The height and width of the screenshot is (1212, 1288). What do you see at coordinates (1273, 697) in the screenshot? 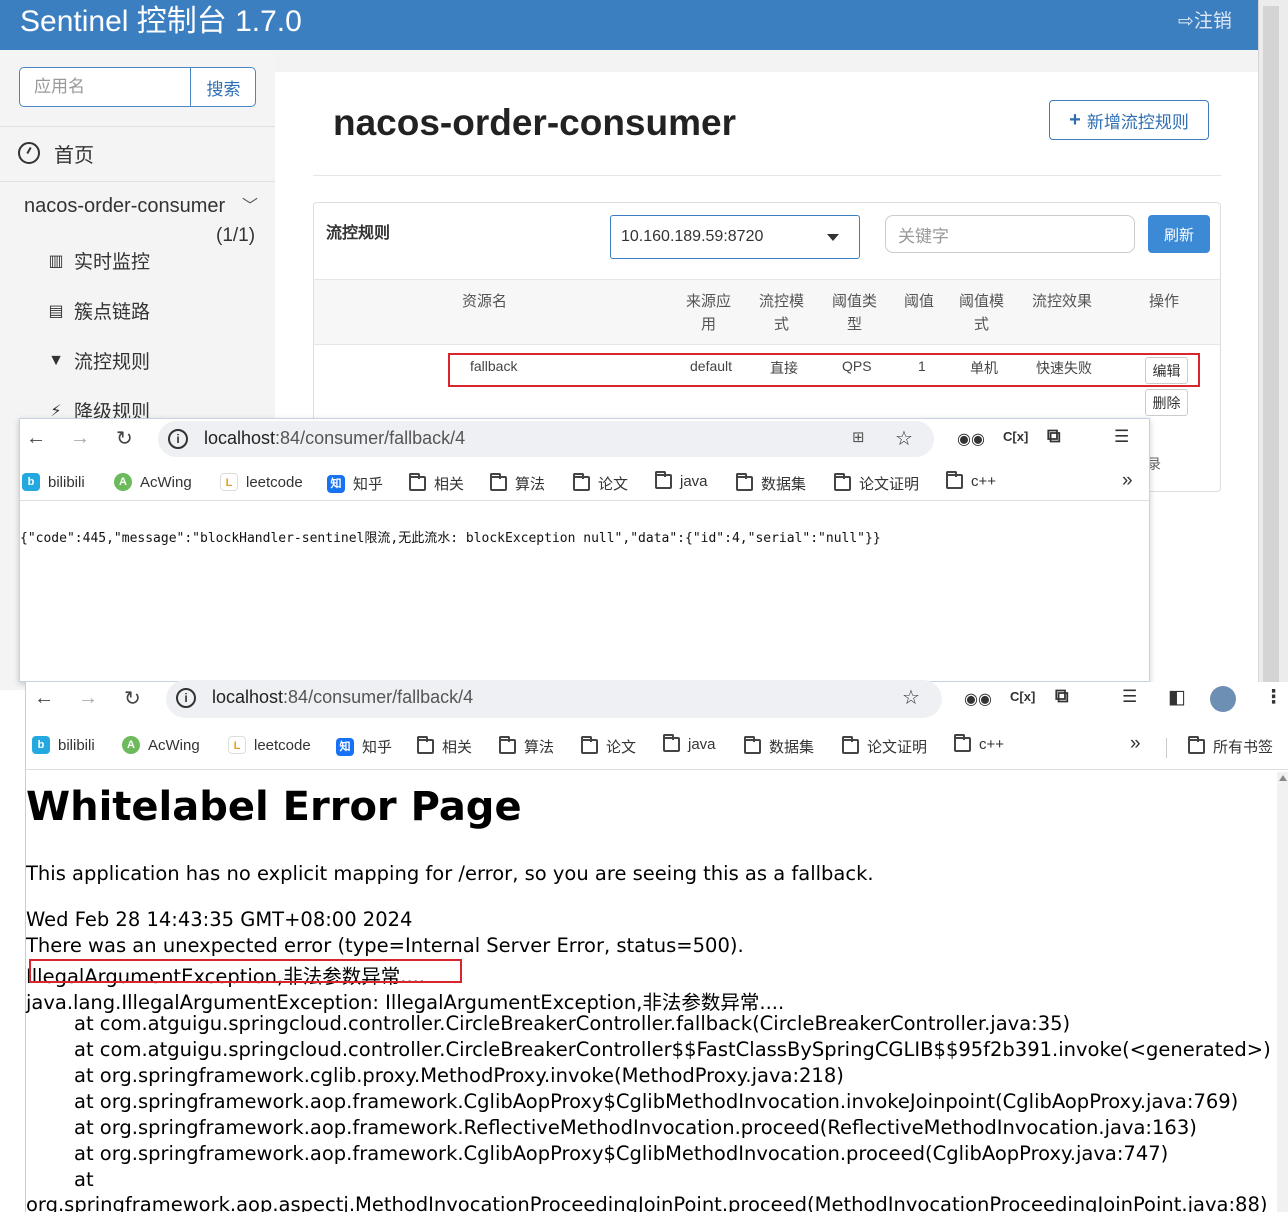
I see `menu-icon: ⋮` at bounding box center [1273, 697].